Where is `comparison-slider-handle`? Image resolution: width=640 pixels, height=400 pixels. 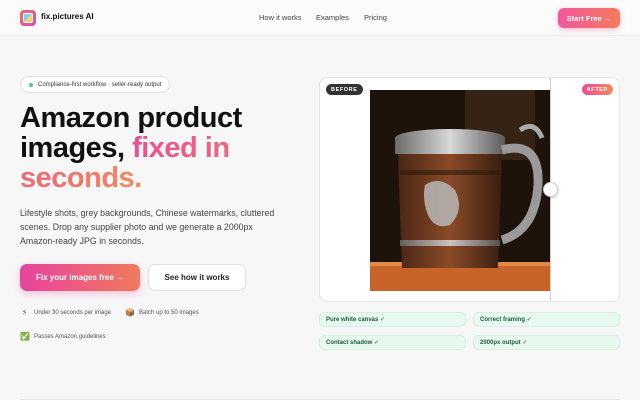 comparison-slider-handle is located at coordinates (550, 189).